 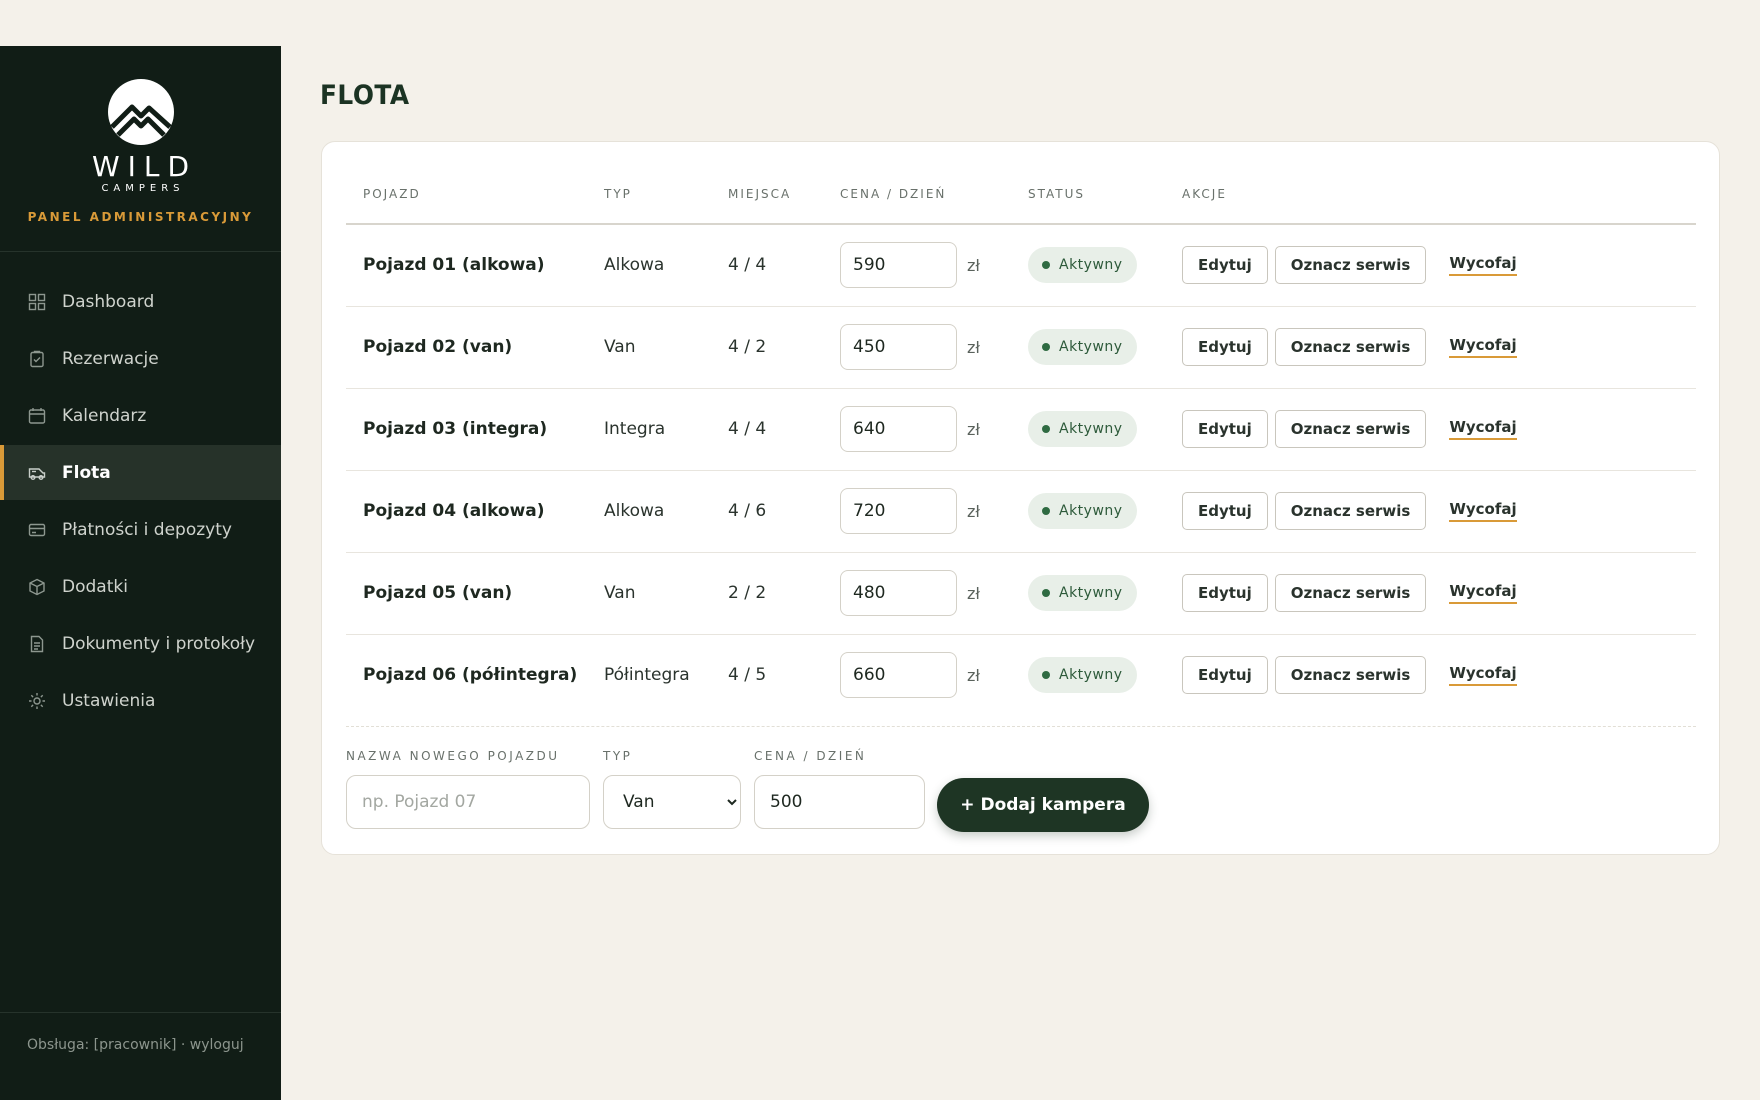 I want to click on sidebar-footer: Obsługa: [pracownik] · wyloguj, so click(x=140, y=1056).